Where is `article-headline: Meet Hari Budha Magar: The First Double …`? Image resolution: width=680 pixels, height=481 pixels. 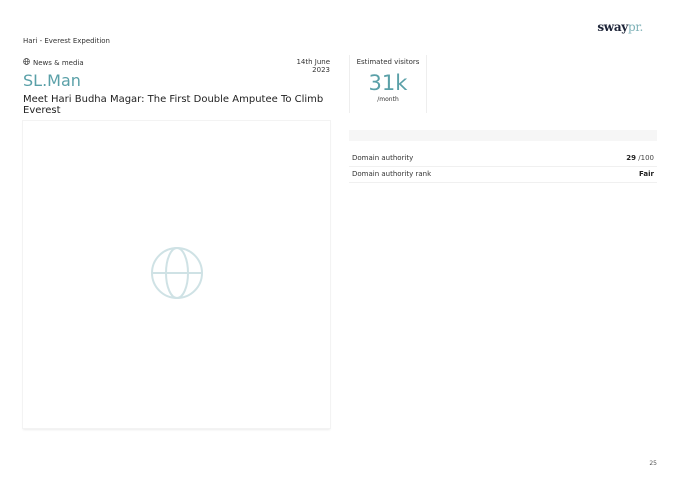
article-headline: Meet Hari Budha Magar: The First Double … is located at coordinates (173, 105).